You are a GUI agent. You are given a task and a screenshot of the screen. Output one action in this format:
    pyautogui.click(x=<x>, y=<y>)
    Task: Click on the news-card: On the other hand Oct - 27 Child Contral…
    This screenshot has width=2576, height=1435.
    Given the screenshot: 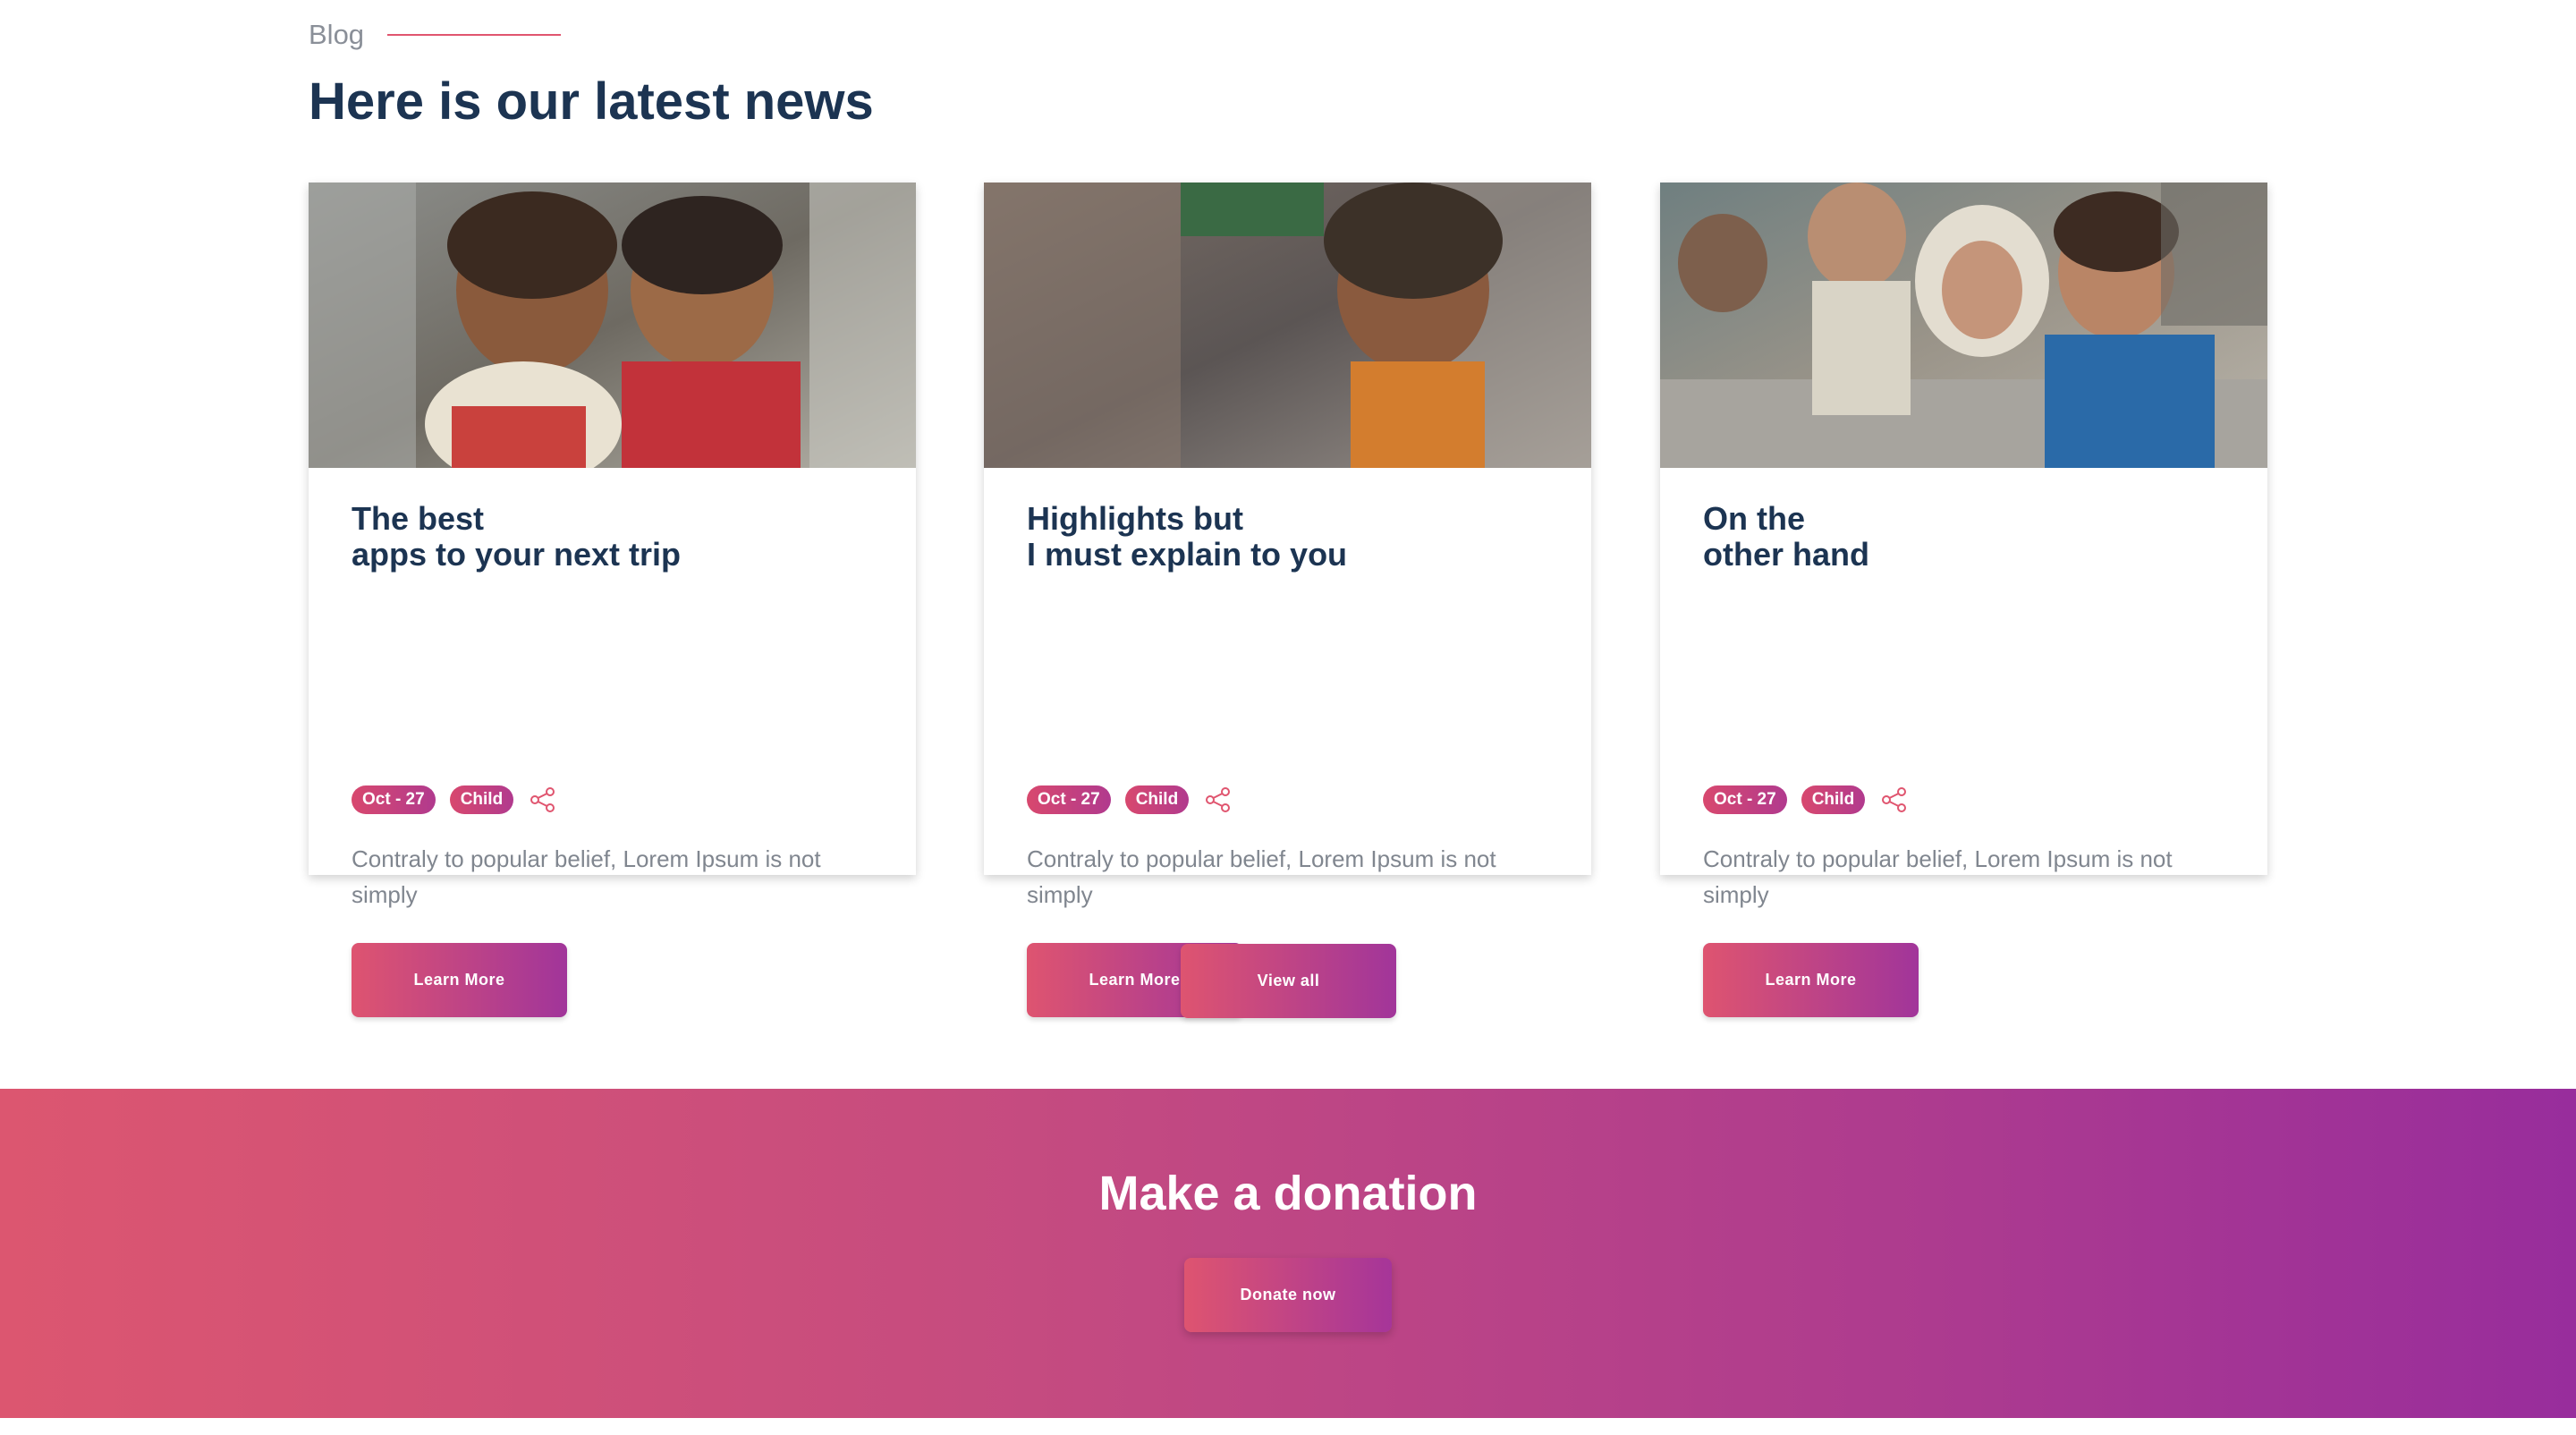 What is the action you would take?
    pyautogui.click(x=1963, y=600)
    